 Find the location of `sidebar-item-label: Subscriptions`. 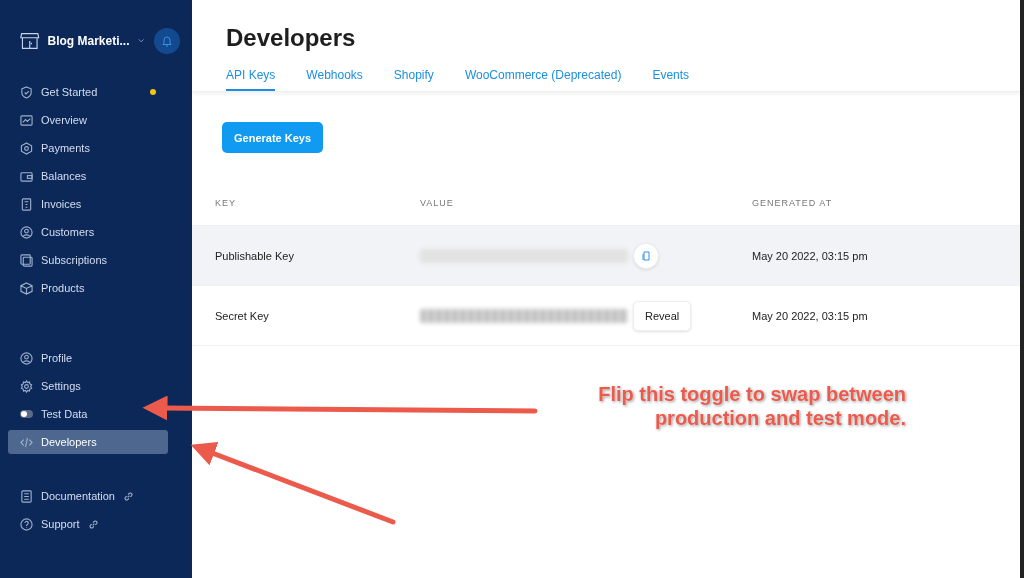

sidebar-item-label: Subscriptions is located at coordinates (74, 260).